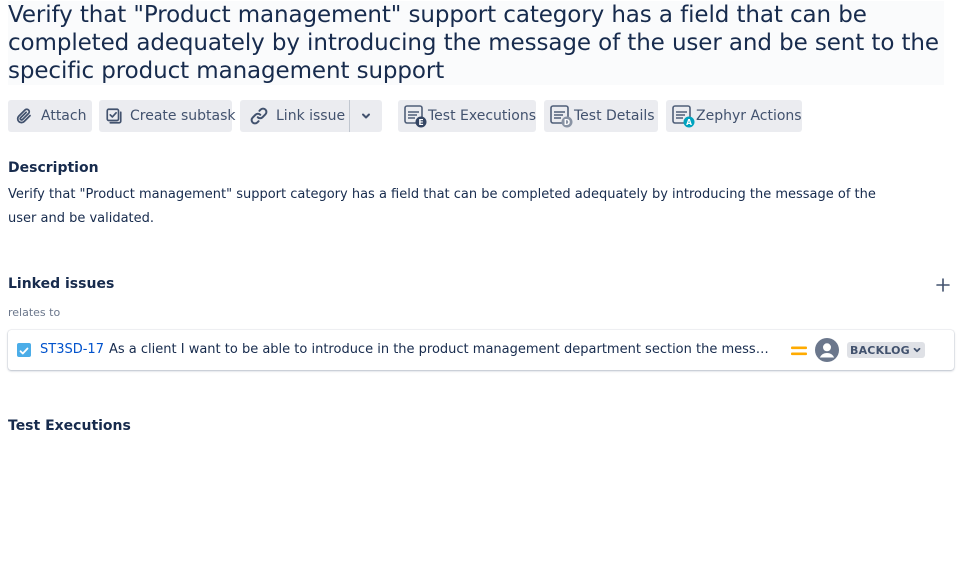  What do you see at coordinates (683, 116) in the screenshot?
I see `zephyr-actions-icon: A` at bounding box center [683, 116].